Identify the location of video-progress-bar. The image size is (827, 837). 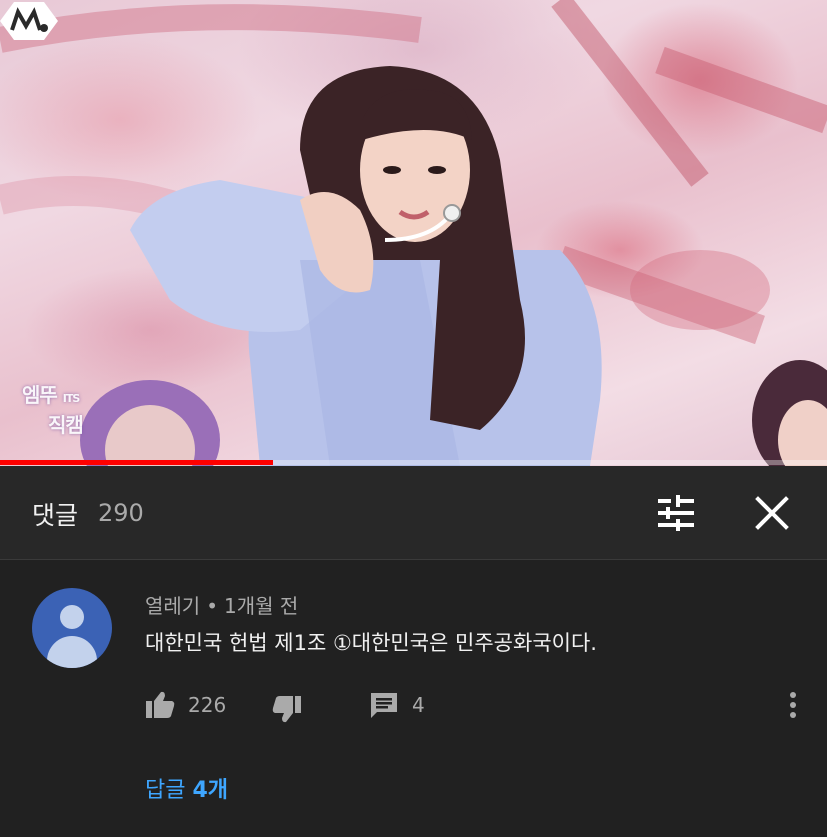
(413, 462).